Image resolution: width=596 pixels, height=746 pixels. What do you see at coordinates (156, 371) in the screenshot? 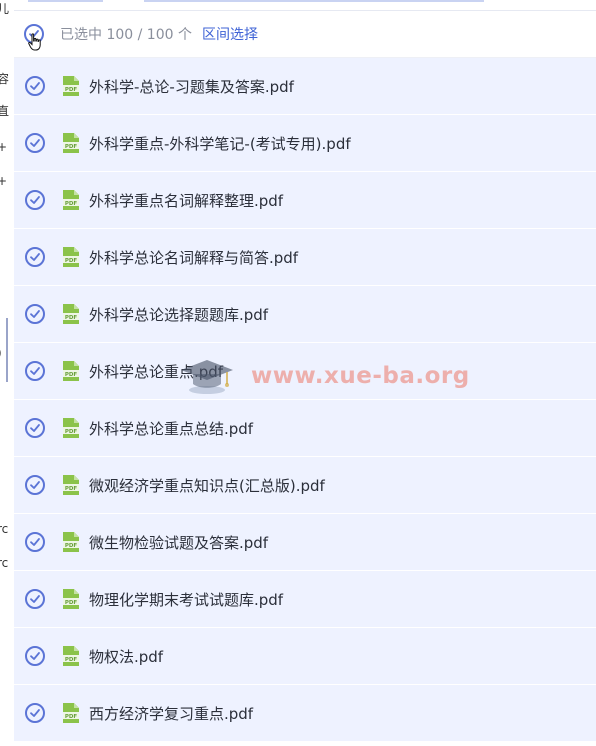
I see `file-name: 外科学总论重点.pdf` at bounding box center [156, 371].